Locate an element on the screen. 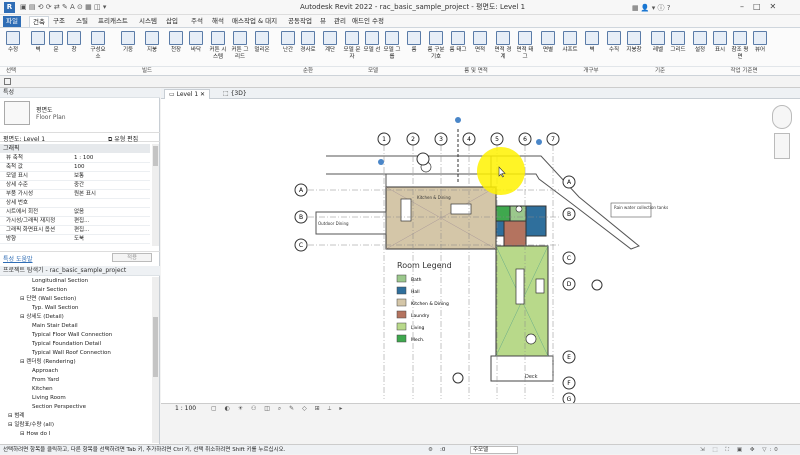  browser-item: Typical Foundation Detail is located at coordinates (66, 344).